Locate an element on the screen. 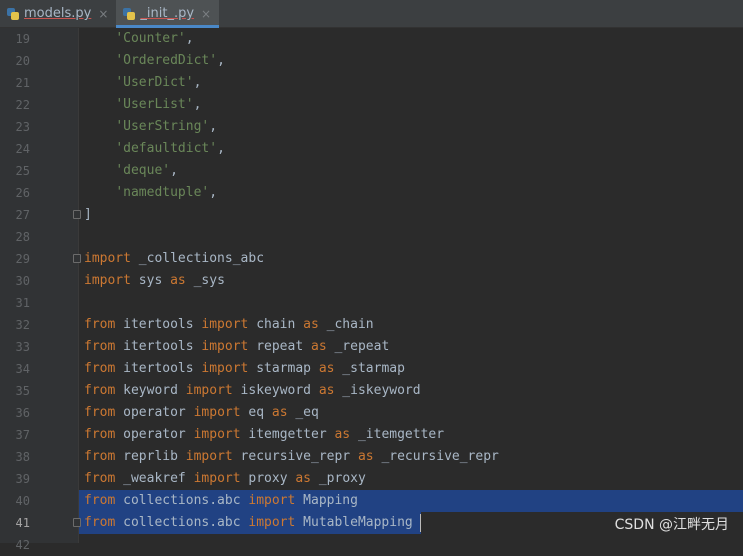  code-line: 23 'UserString', is located at coordinates (371, 127).